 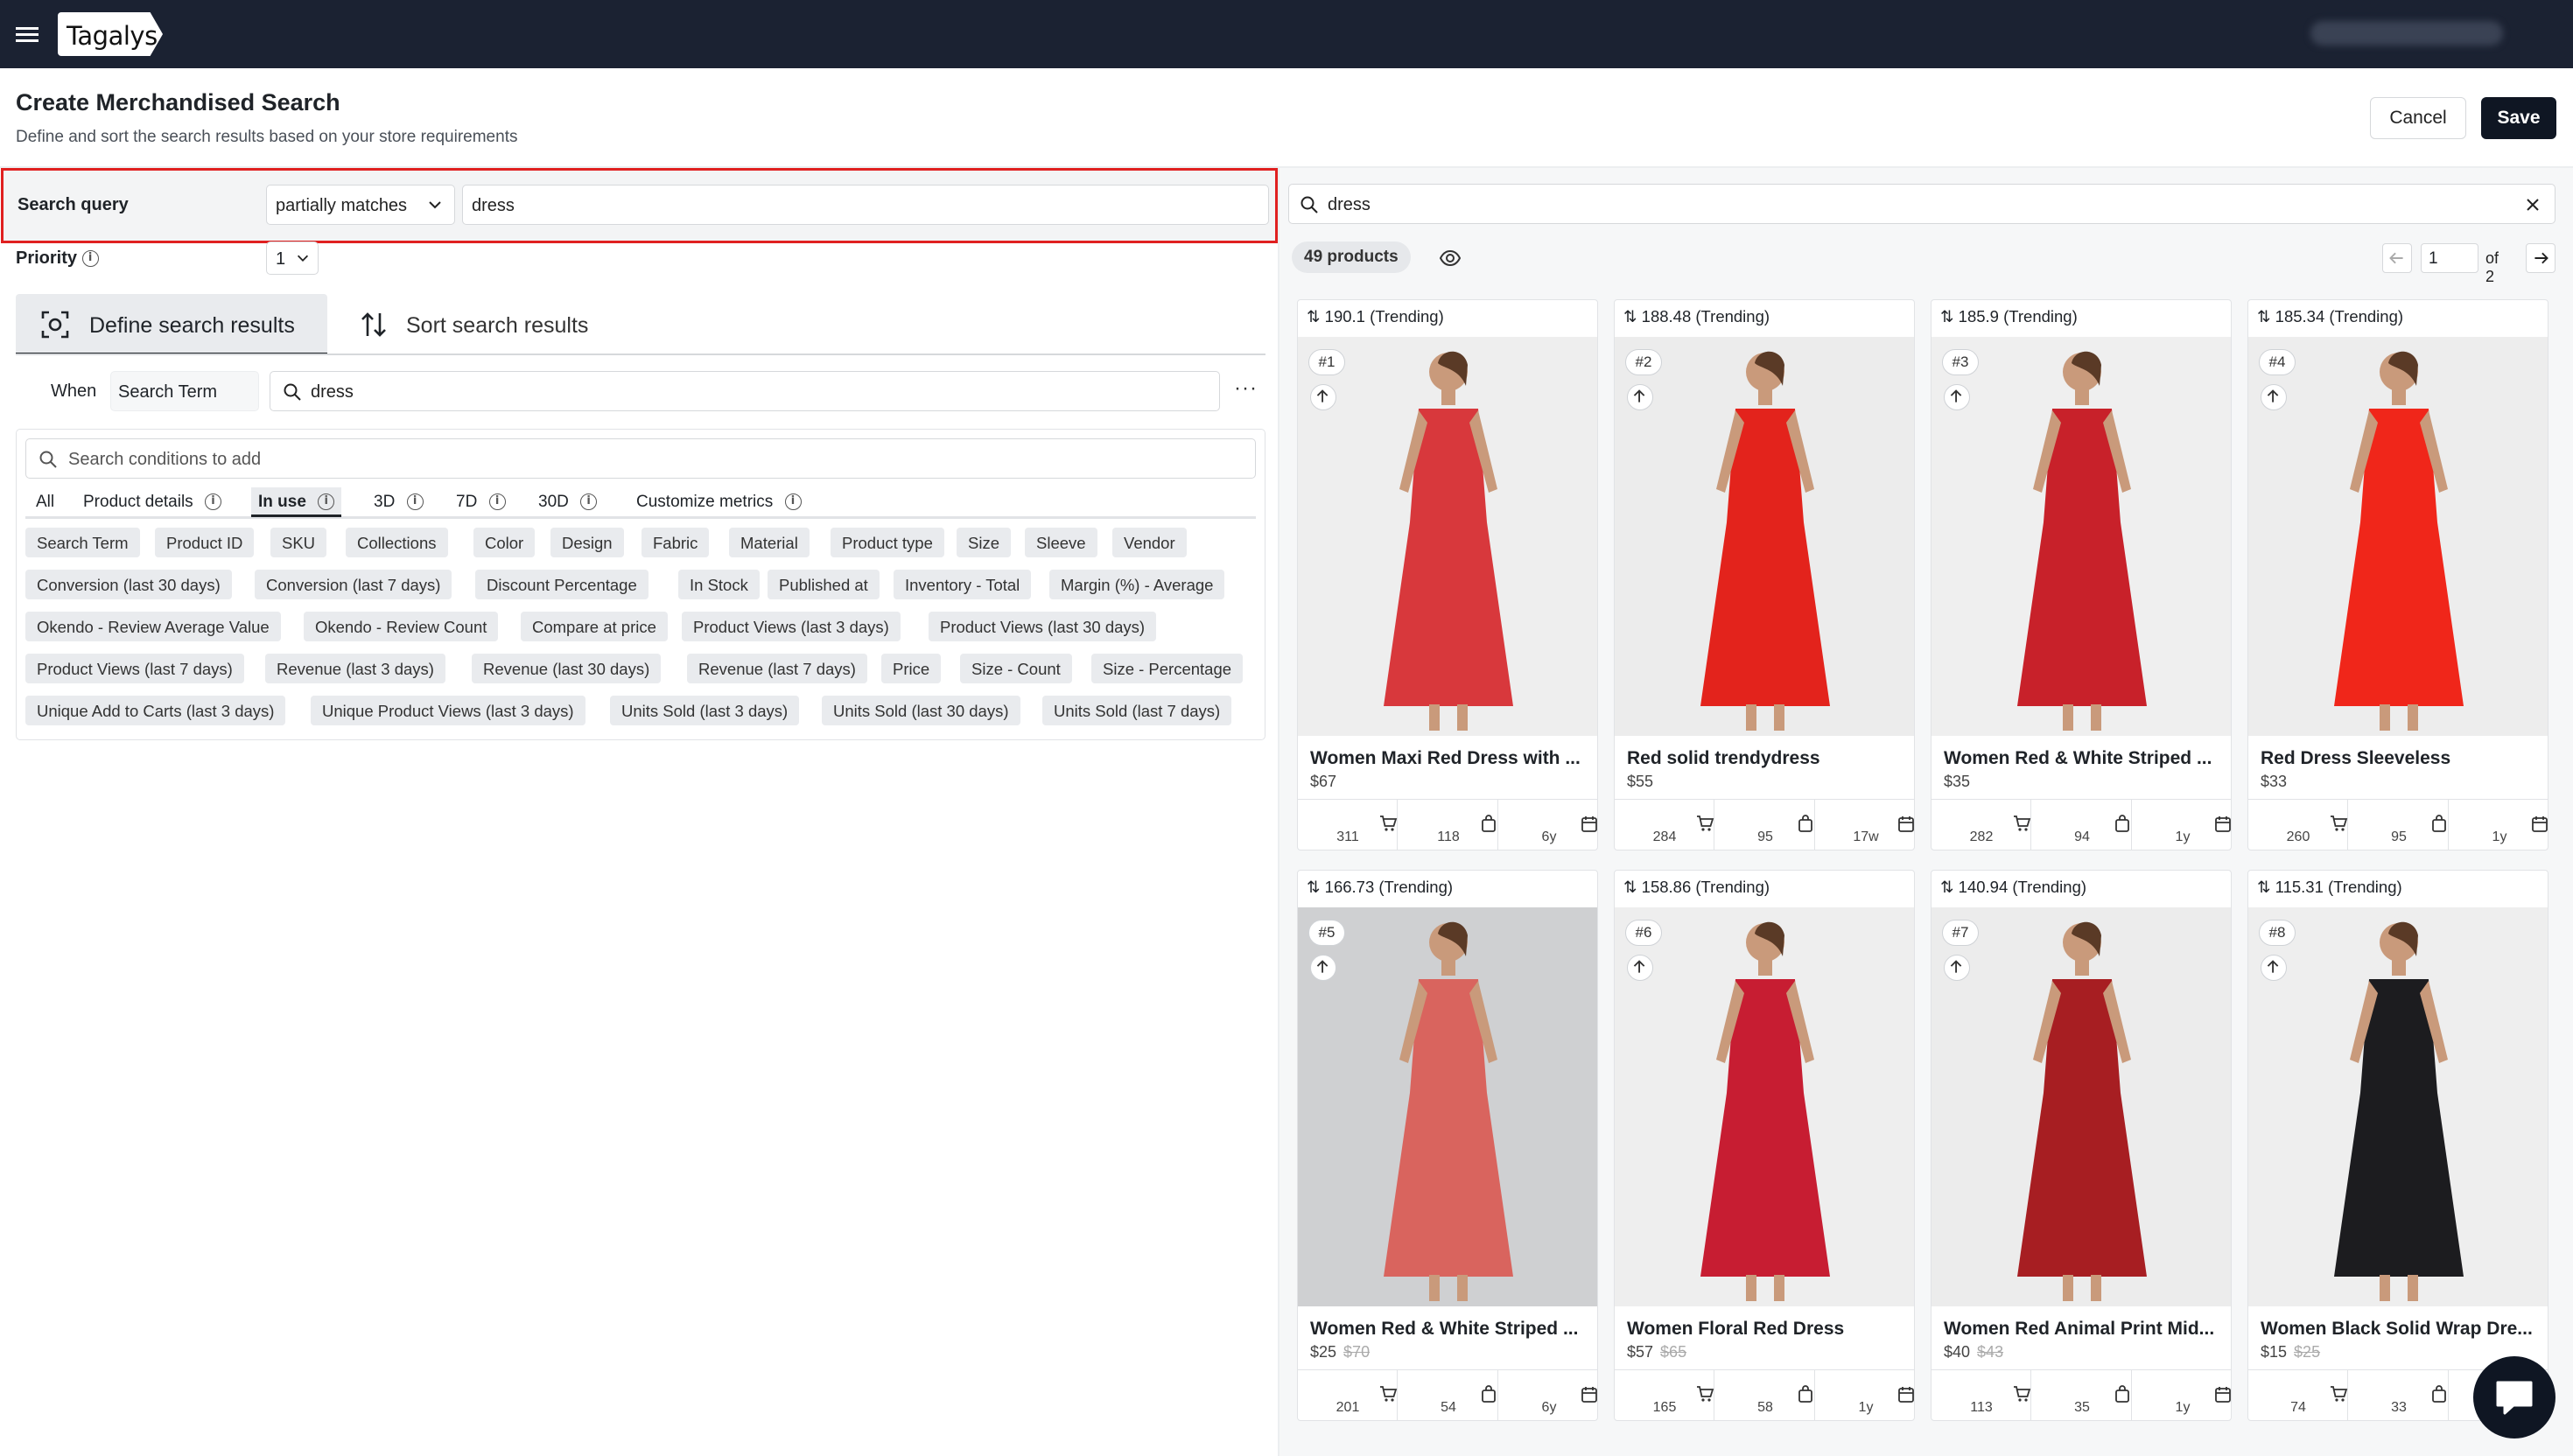 I want to click on condition-field-select: Search Term, so click(x=184, y=391).